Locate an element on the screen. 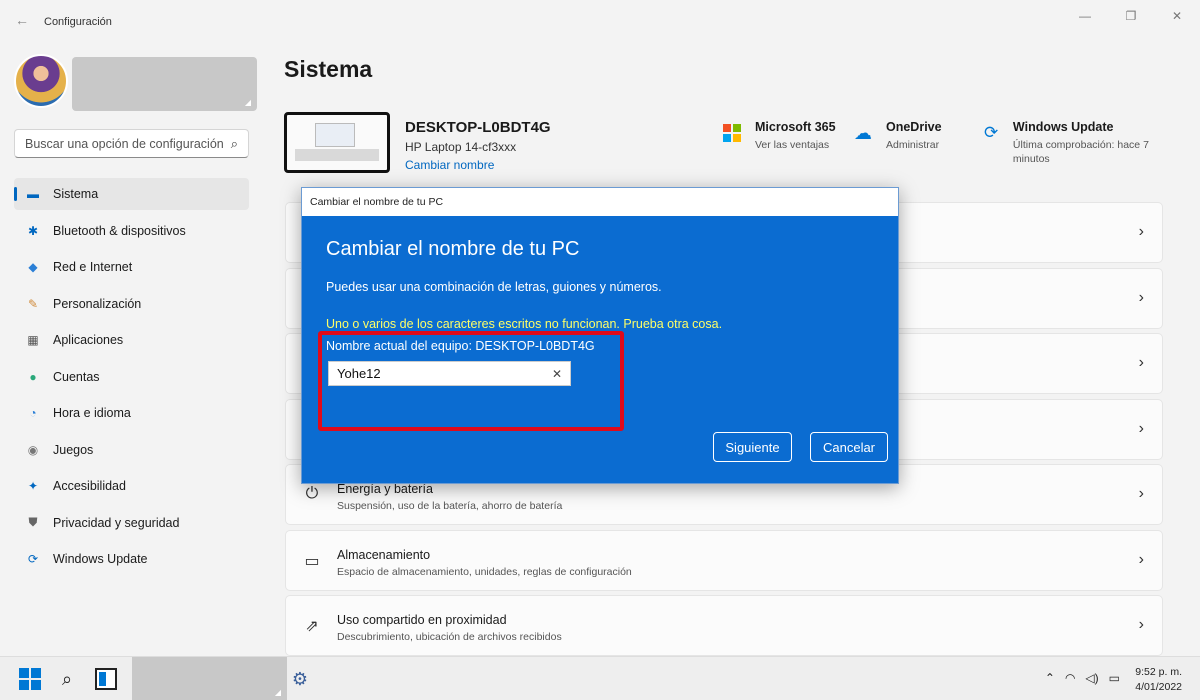 Image resolution: width=1200 pixels, height=700 pixels. device-image is located at coordinates (337, 142).